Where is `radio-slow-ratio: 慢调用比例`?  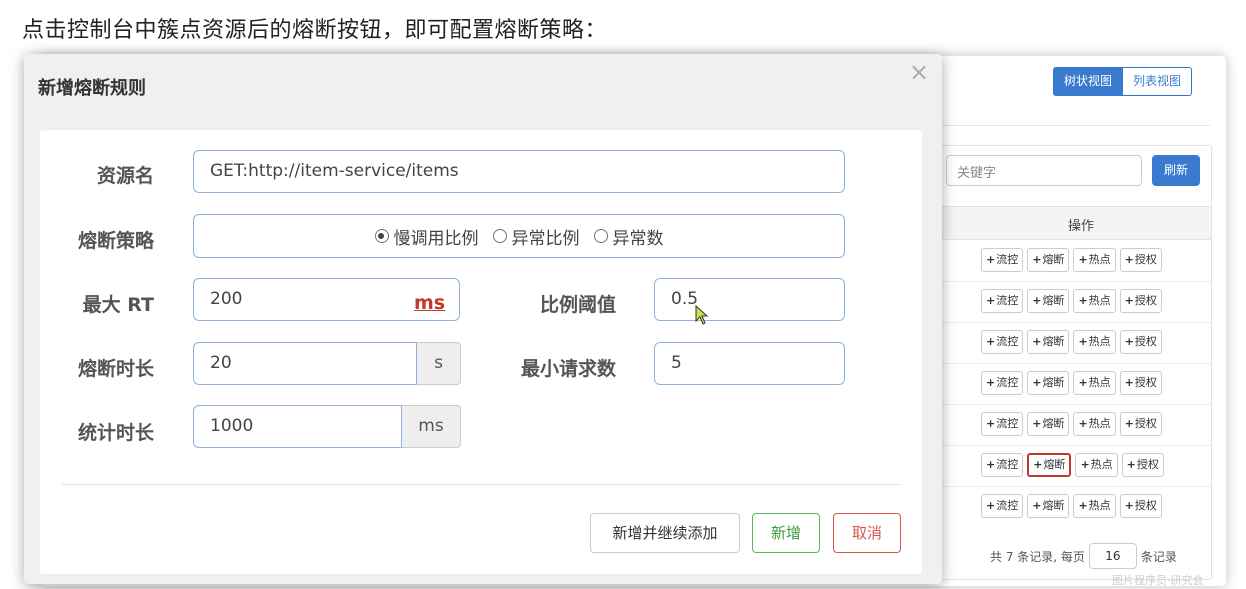 radio-slow-ratio: 慢调用比例 is located at coordinates (426, 236).